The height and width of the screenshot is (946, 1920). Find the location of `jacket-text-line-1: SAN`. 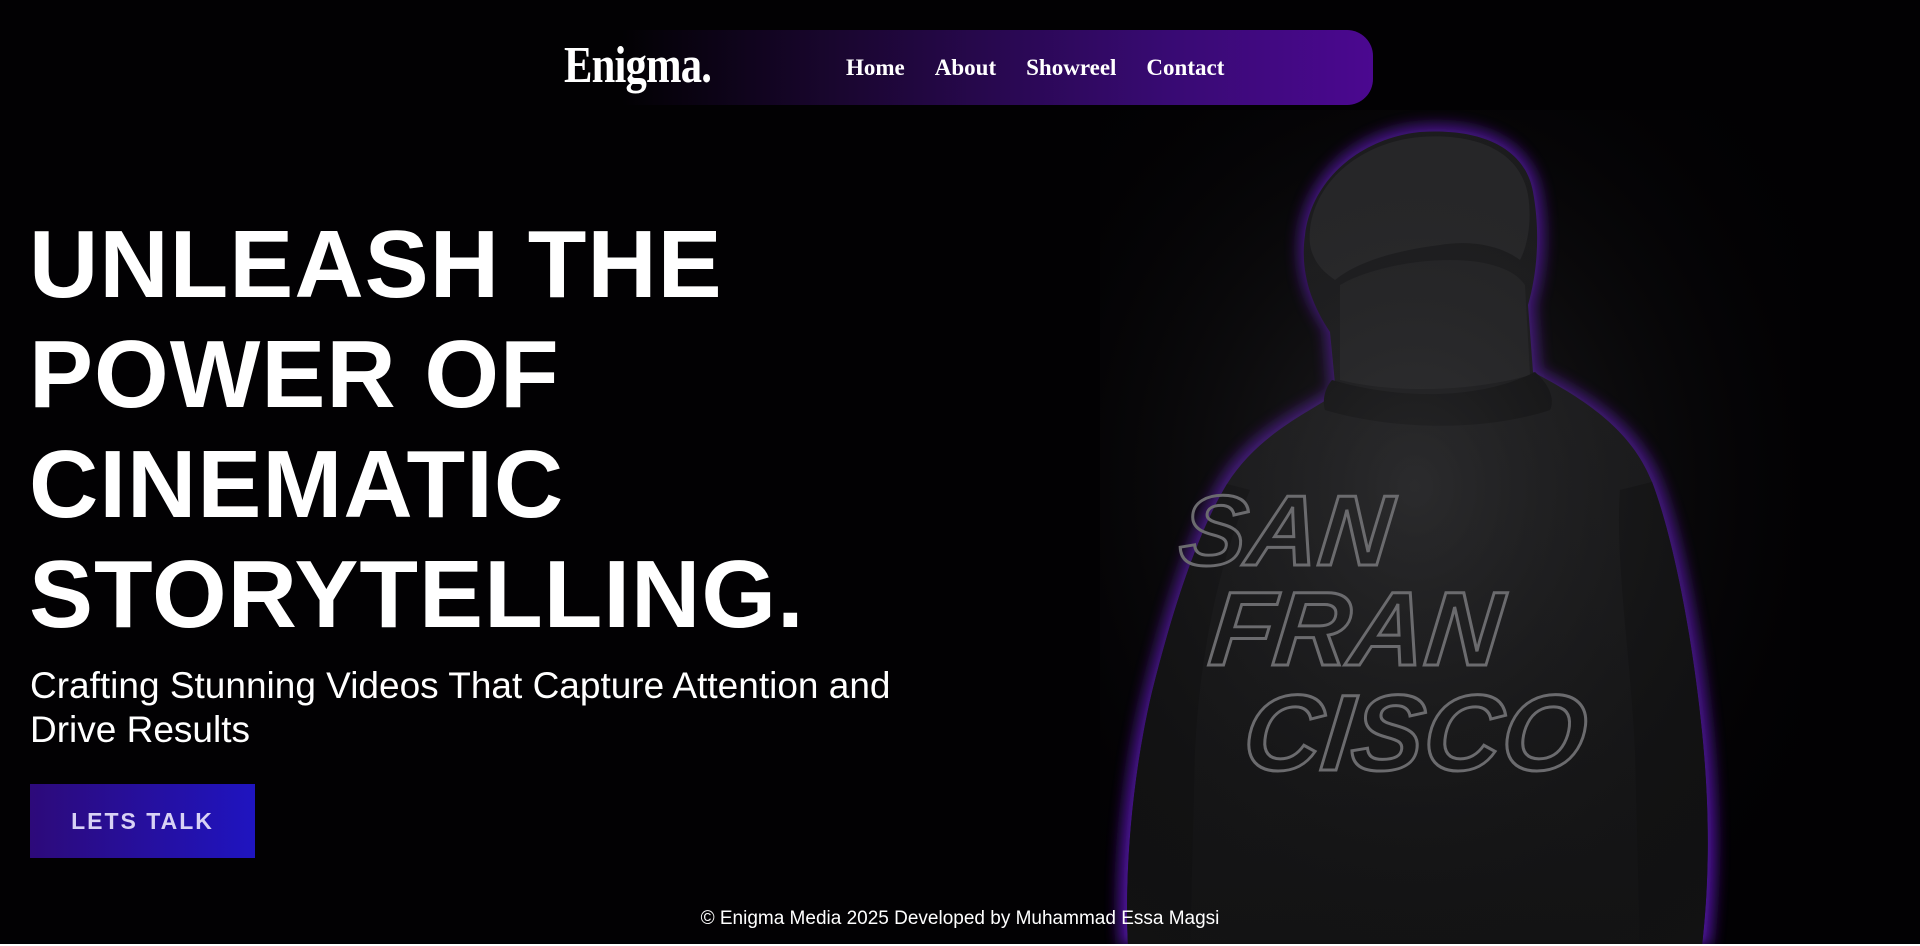

jacket-text-line-1: SAN is located at coordinates (1287, 531).